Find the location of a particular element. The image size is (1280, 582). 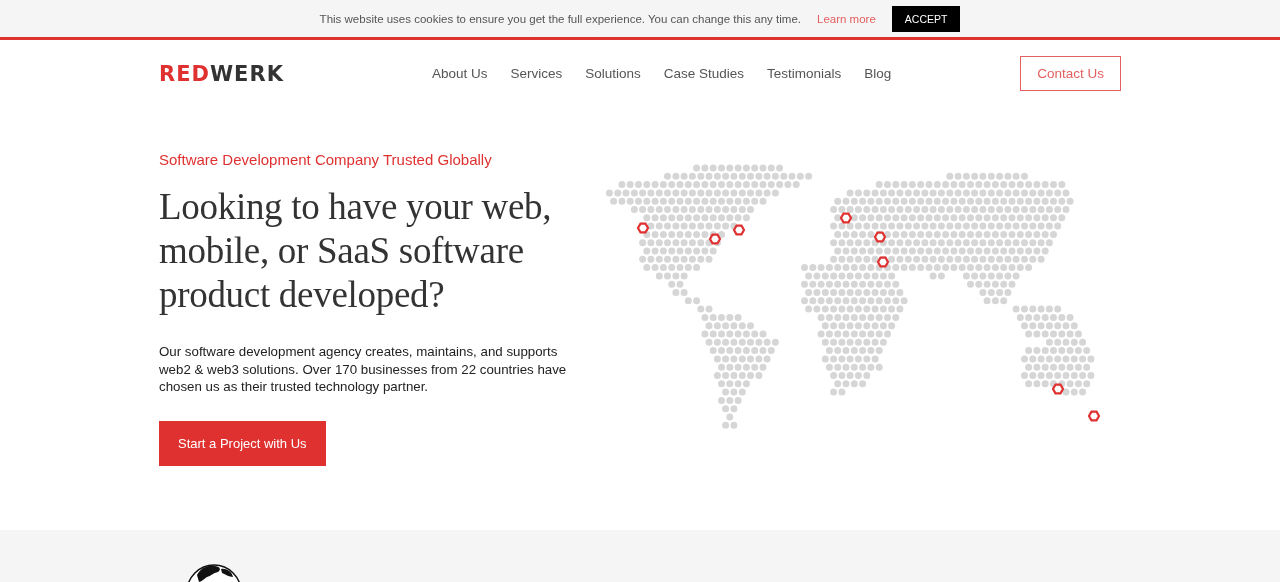

nav-link: Case Studies is located at coordinates (704, 73).